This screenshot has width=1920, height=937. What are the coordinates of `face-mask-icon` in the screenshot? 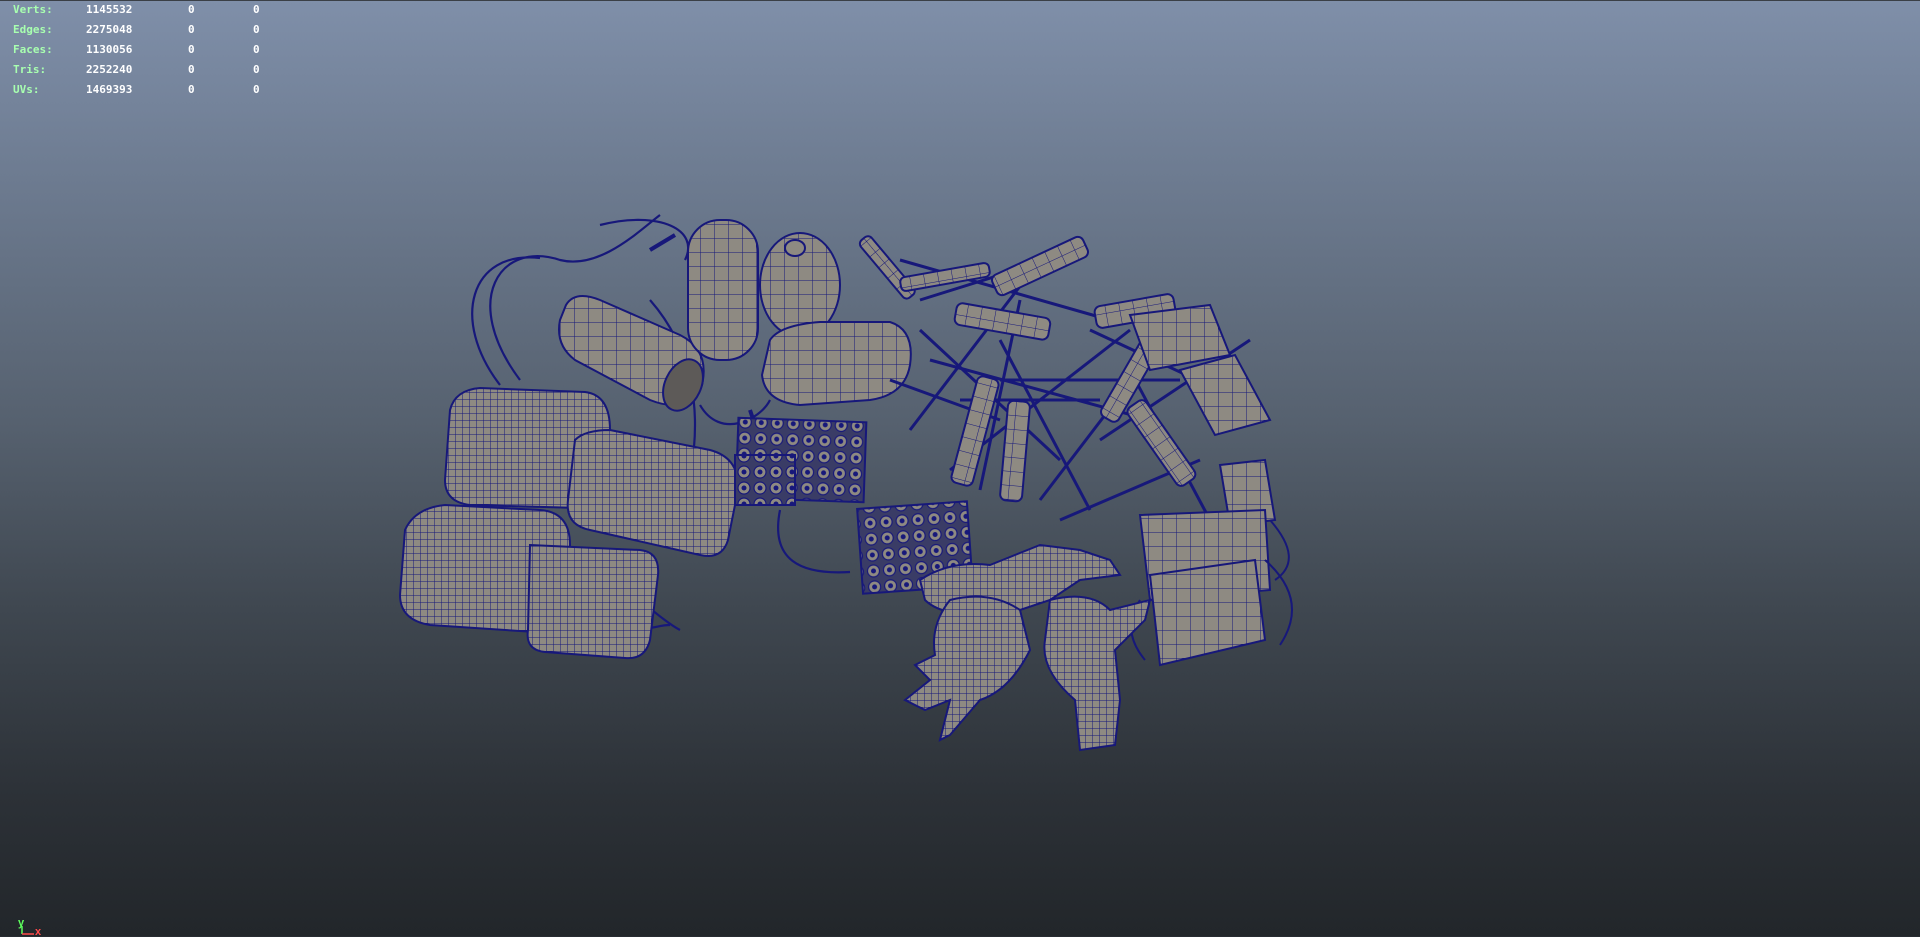 It's located at (1210, 485).